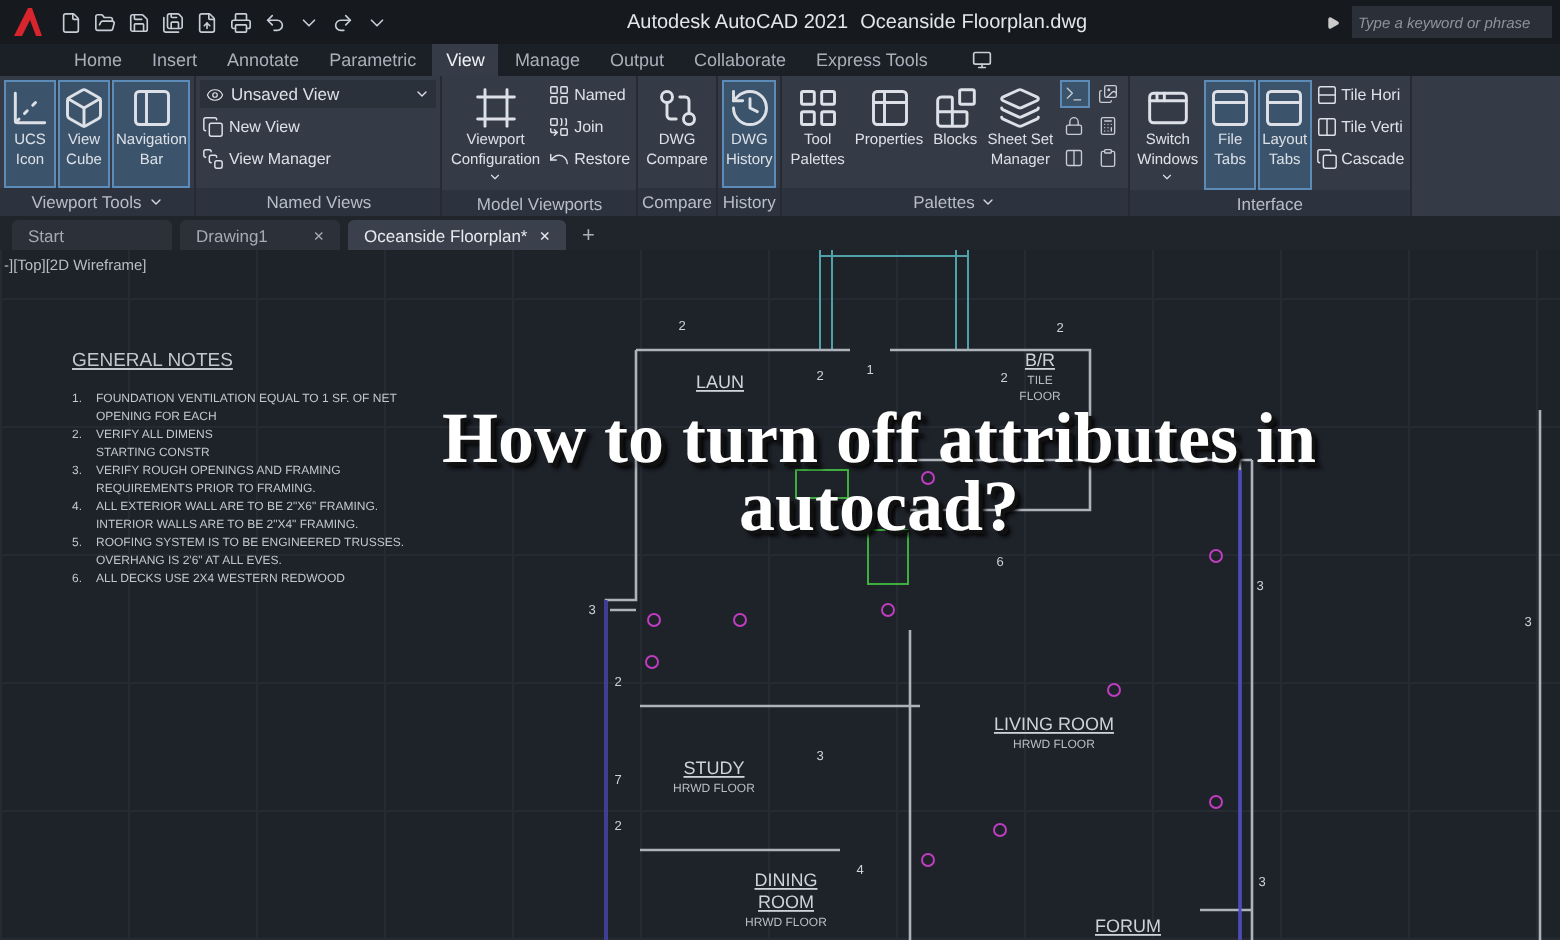  Describe the element at coordinates (1128, 926) in the screenshot. I see `room-name: FORUM` at that location.